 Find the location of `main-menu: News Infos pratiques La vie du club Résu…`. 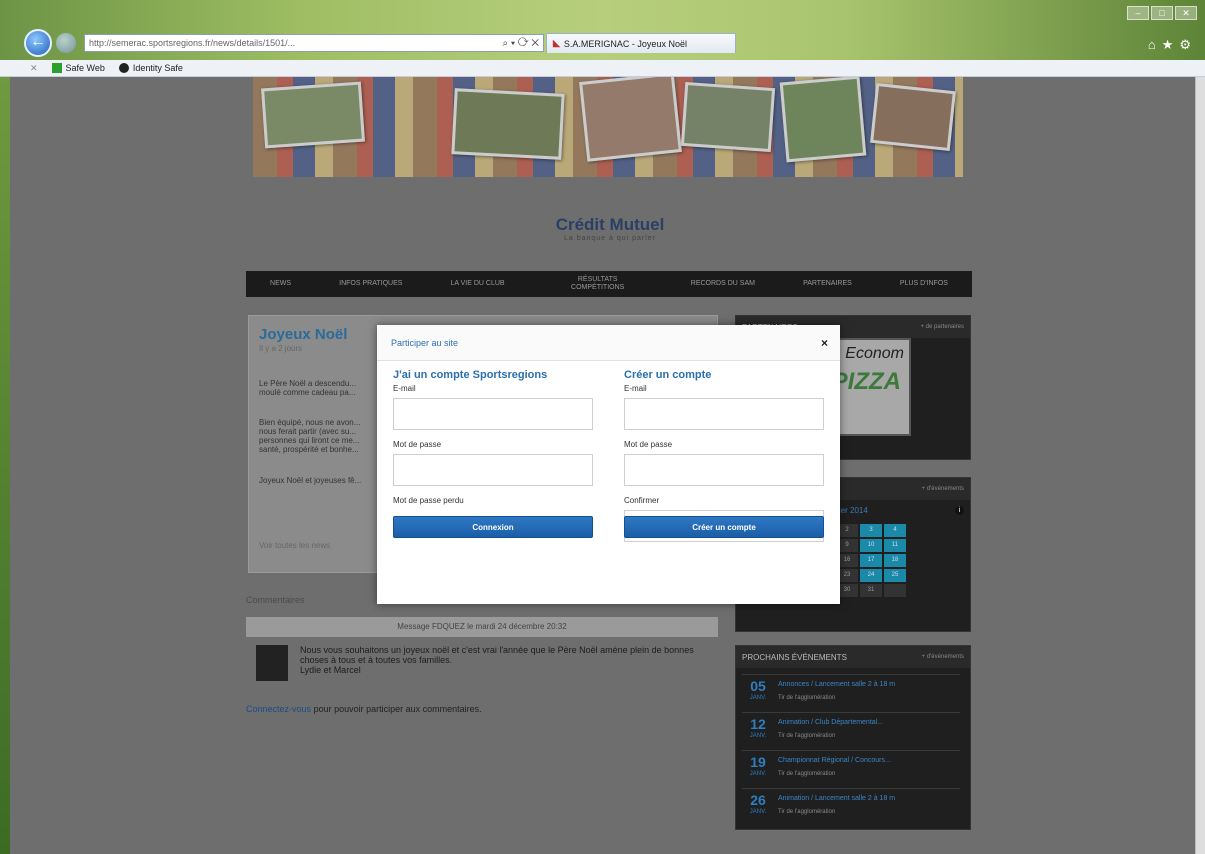

main-menu: News Infos pratiques La vie du club Résu… is located at coordinates (609, 284).